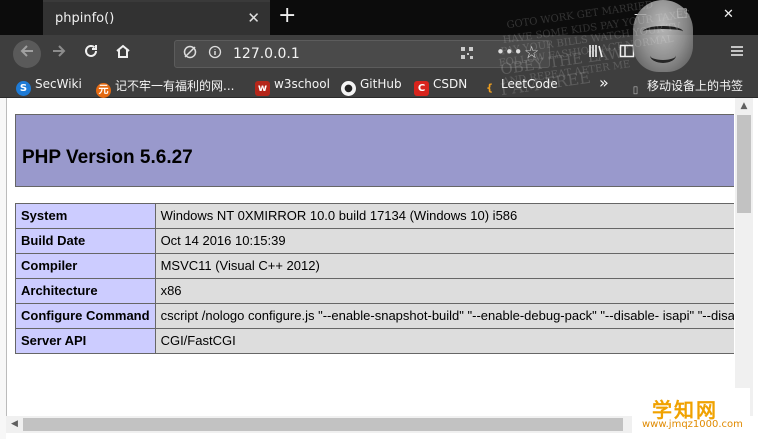  What do you see at coordinates (103, 90) in the screenshot?
I see `fire-icon: 元` at bounding box center [103, 90].